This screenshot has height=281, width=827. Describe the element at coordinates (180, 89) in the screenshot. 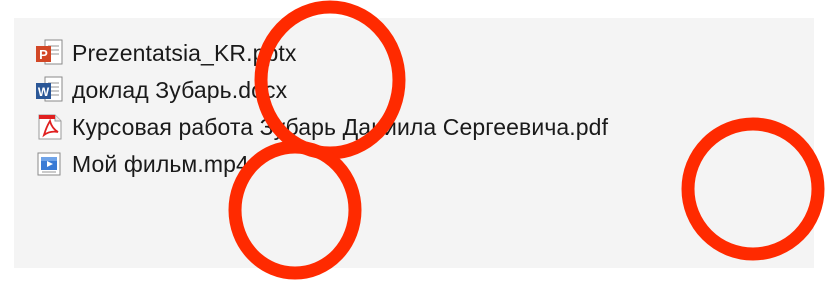

I see `file-name: доклад Зубарь.docx` at that location.